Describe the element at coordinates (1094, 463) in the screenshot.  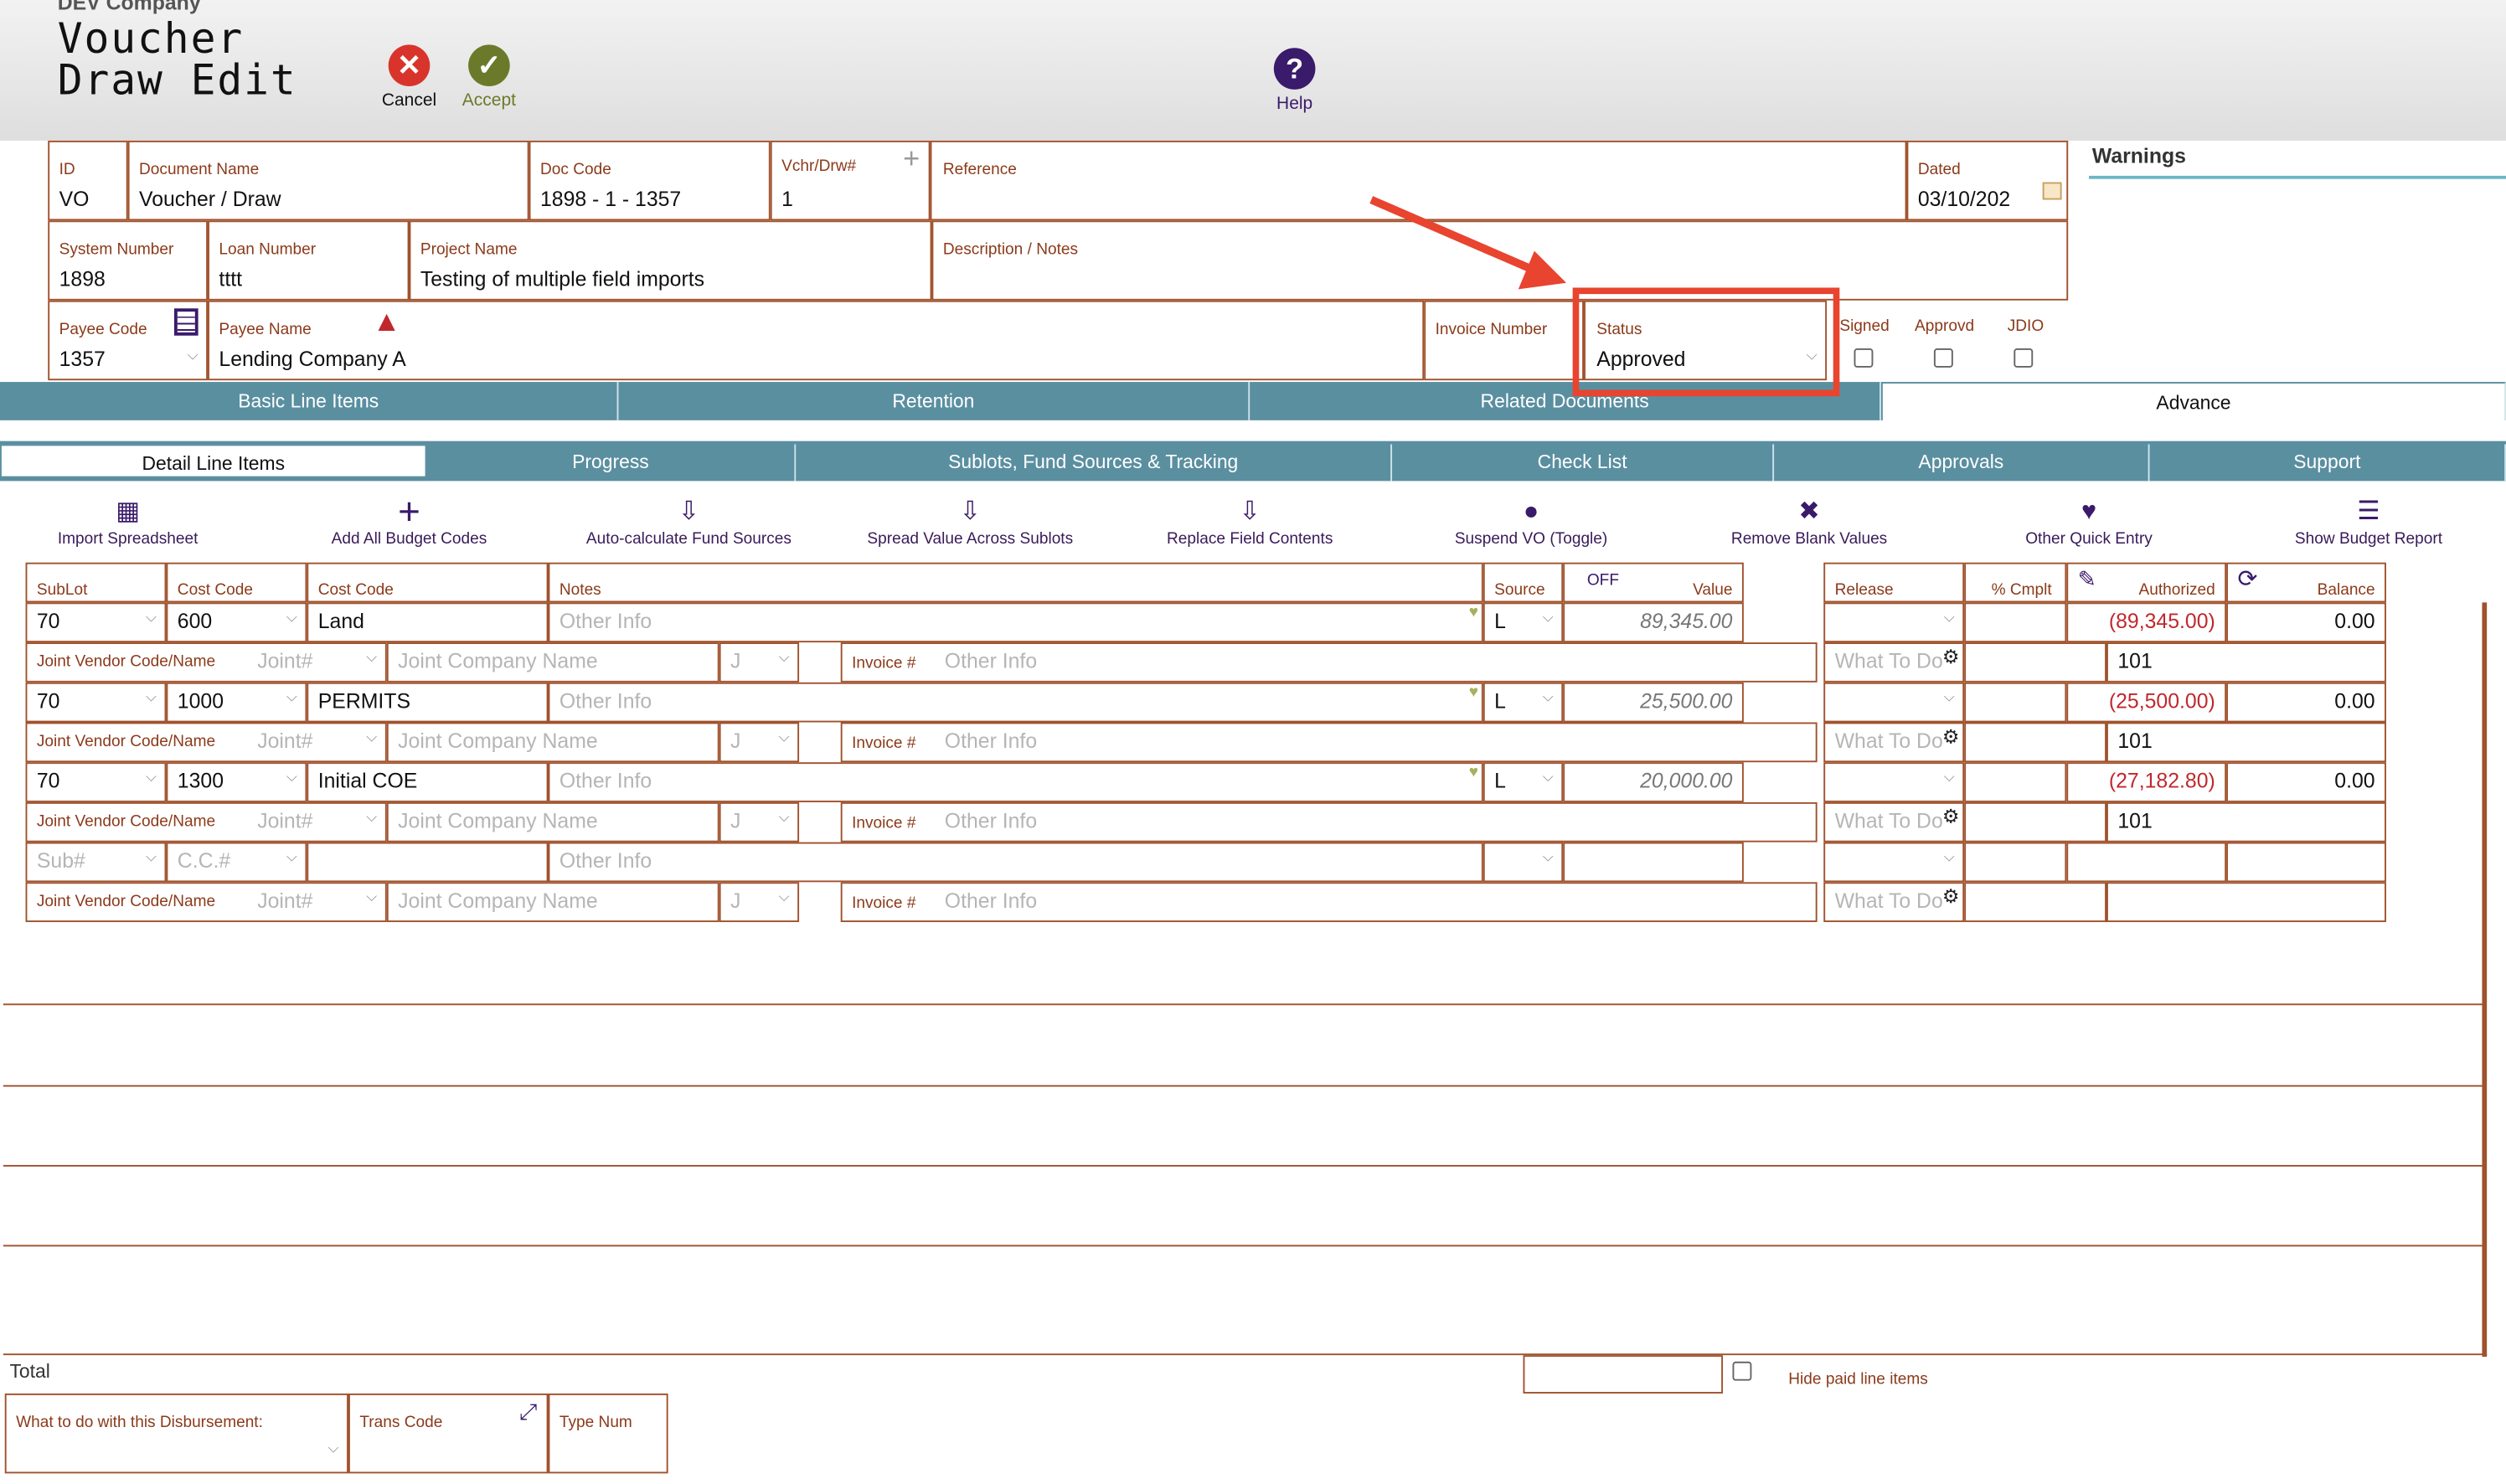
I see `subtab-sublots: Sublots, Fund Sources & Tracking` at that location.